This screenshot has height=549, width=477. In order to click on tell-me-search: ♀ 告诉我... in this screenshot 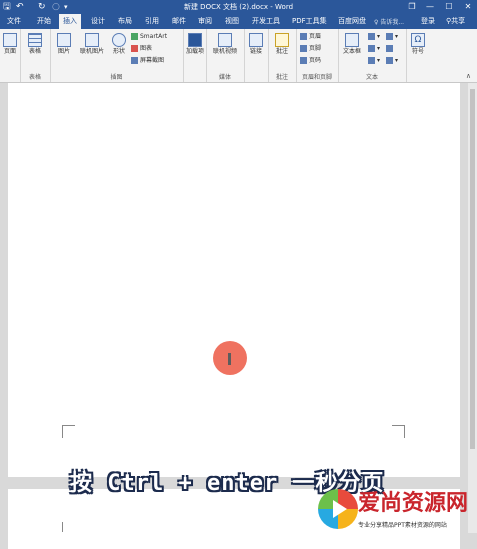, I will do `click(389, 21)`.